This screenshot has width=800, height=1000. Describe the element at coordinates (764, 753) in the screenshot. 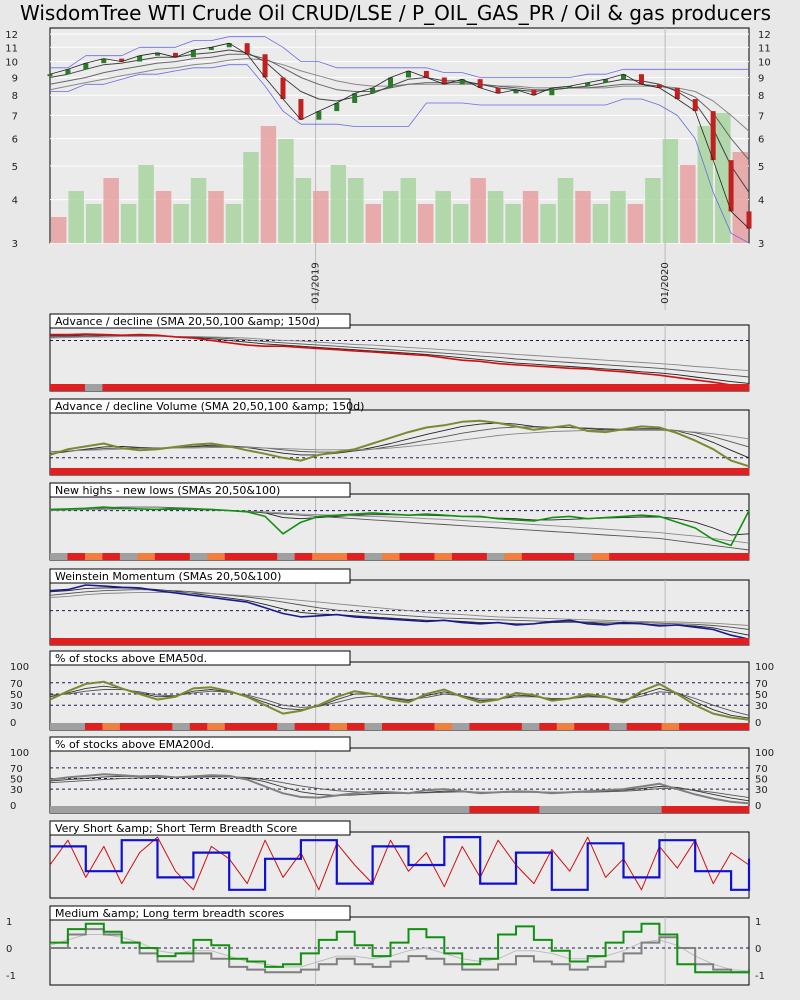

I see `pct-above-ema200-ytick-right: 100` at that location.